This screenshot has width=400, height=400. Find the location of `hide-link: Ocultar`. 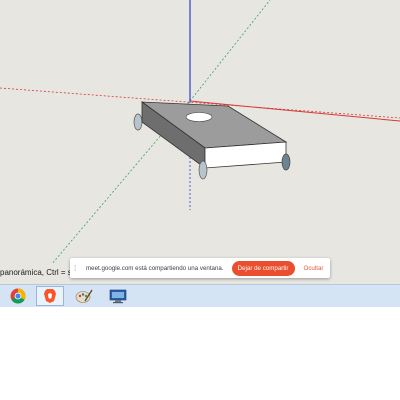

hide-link: Ocultar is located at coordinates (314, 268).